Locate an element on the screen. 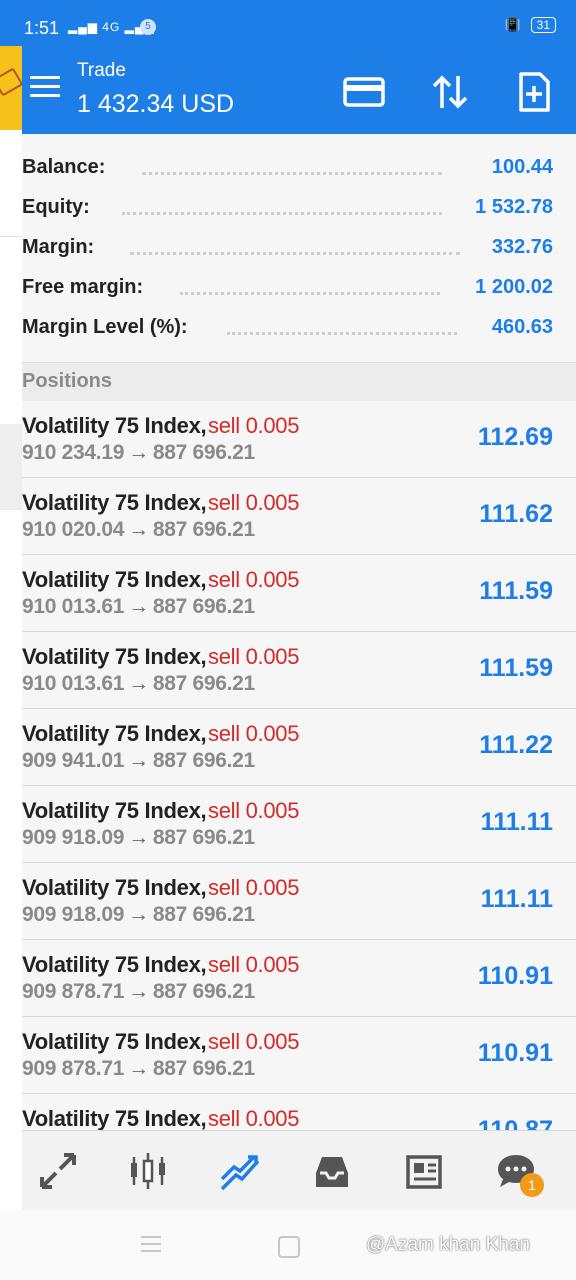  battery-icon: 31 is located at coordinates (543, 25).